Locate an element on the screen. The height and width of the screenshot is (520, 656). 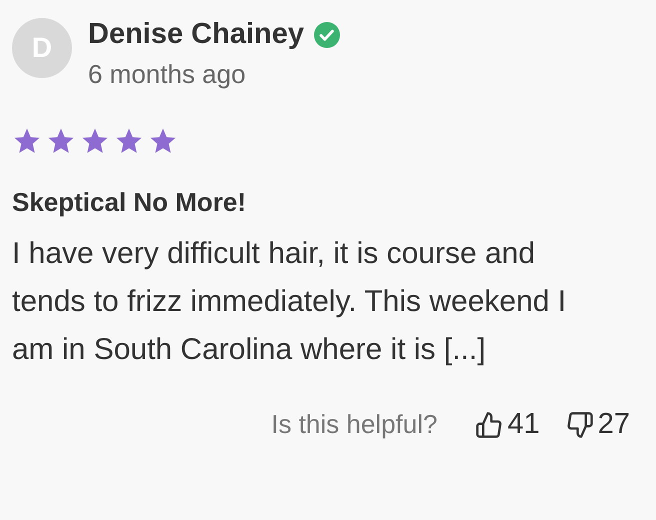
downvote-count: 27 is located at coordinates (614, 424).